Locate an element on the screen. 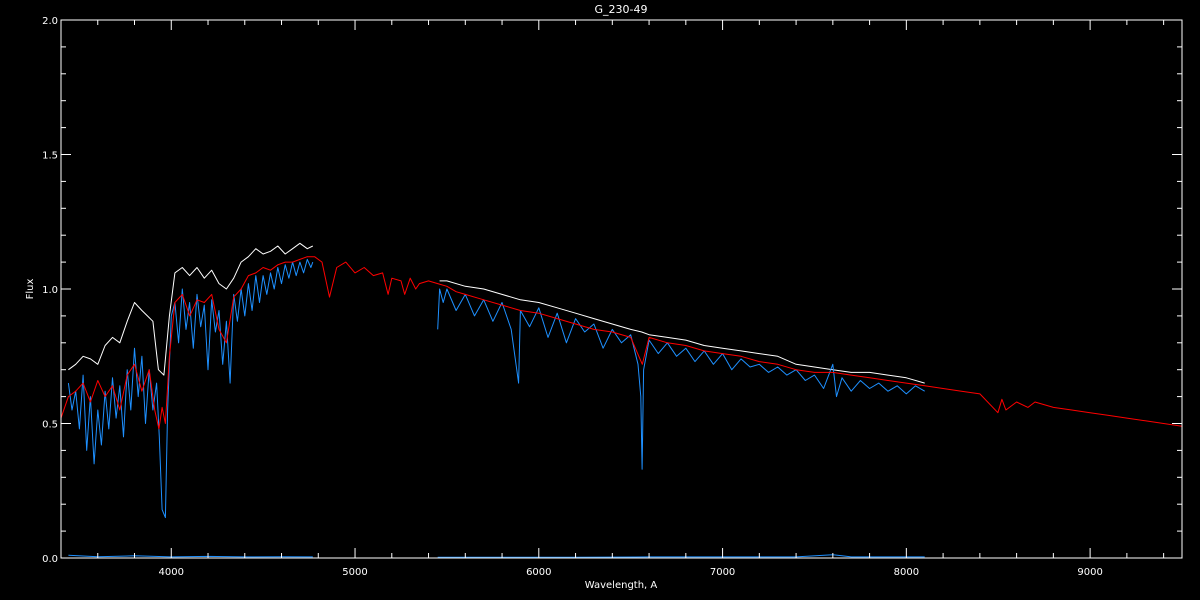 The width and height of the screenshot is (1200, 600). x-tick-label: 4000 is located at coordinates (171, 572).